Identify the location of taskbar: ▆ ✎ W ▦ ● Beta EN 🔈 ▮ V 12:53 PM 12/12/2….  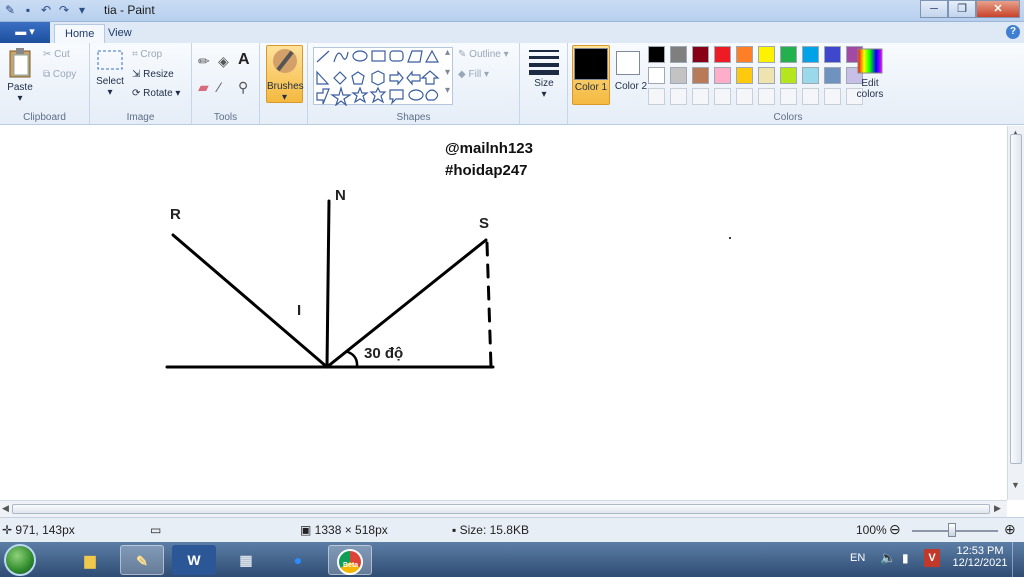
(512, 559).